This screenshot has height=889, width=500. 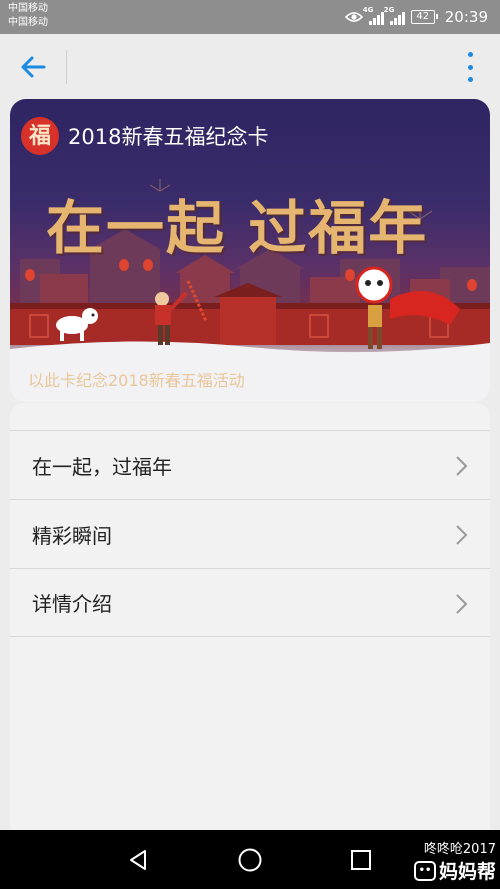 I want to click on toolbar, so click(x=250, y=66).